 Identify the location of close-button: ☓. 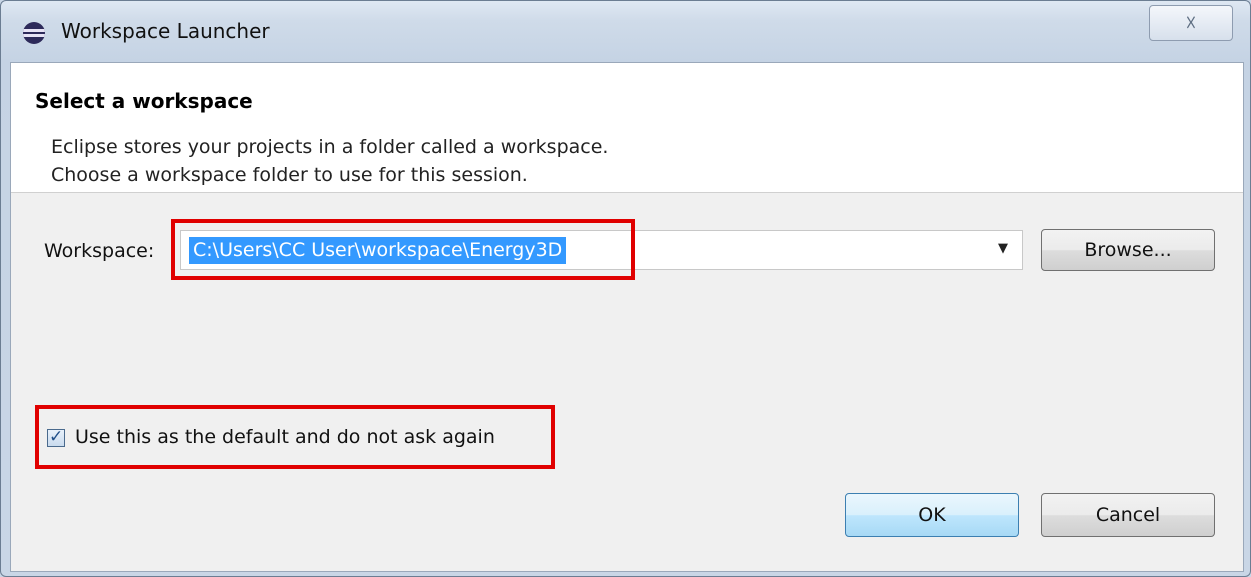
(1191, 23).